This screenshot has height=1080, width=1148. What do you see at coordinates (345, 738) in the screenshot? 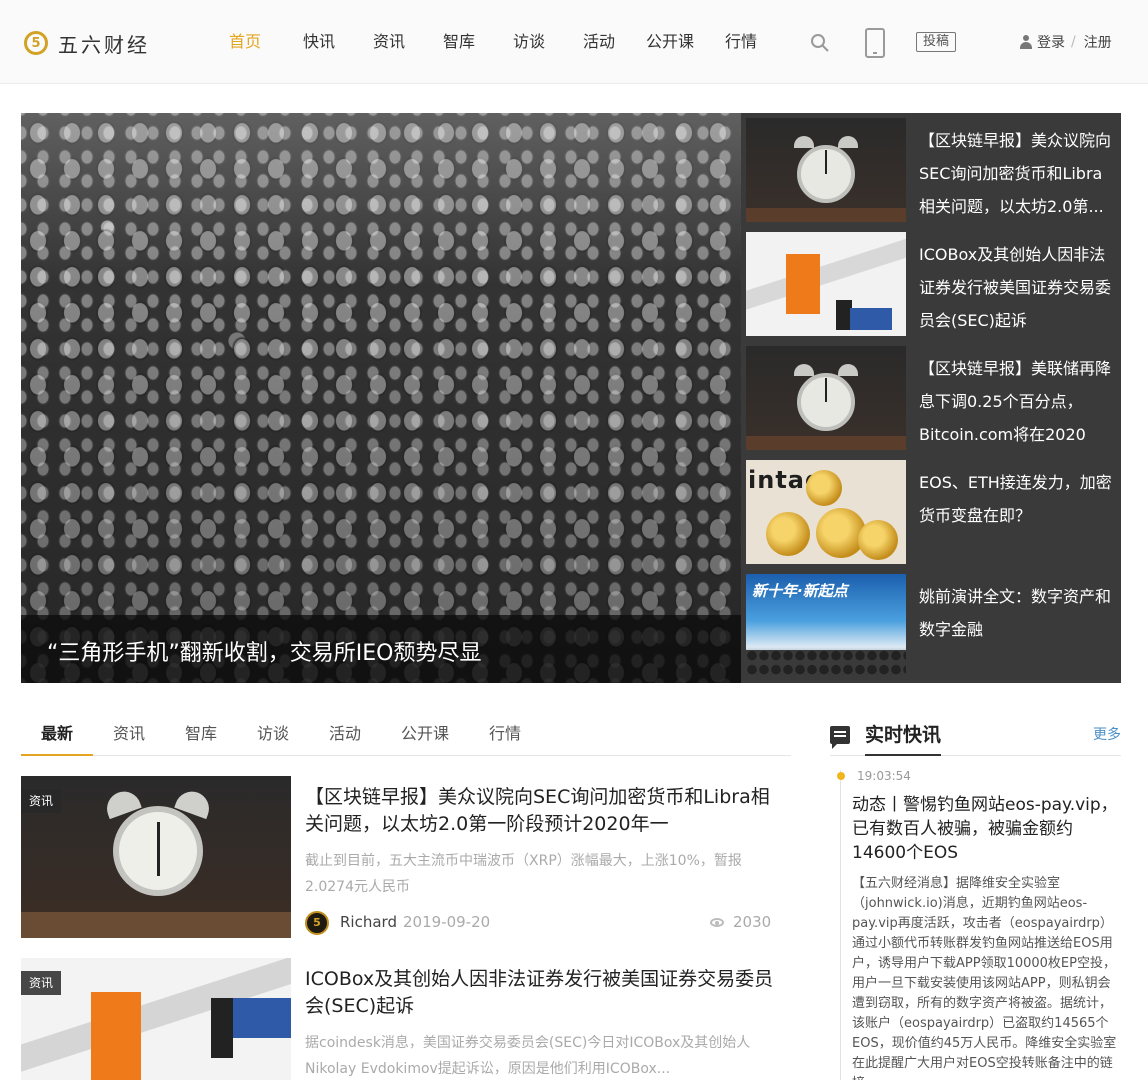
I see `tab-events: 活动` at bounding box center [345, 738].